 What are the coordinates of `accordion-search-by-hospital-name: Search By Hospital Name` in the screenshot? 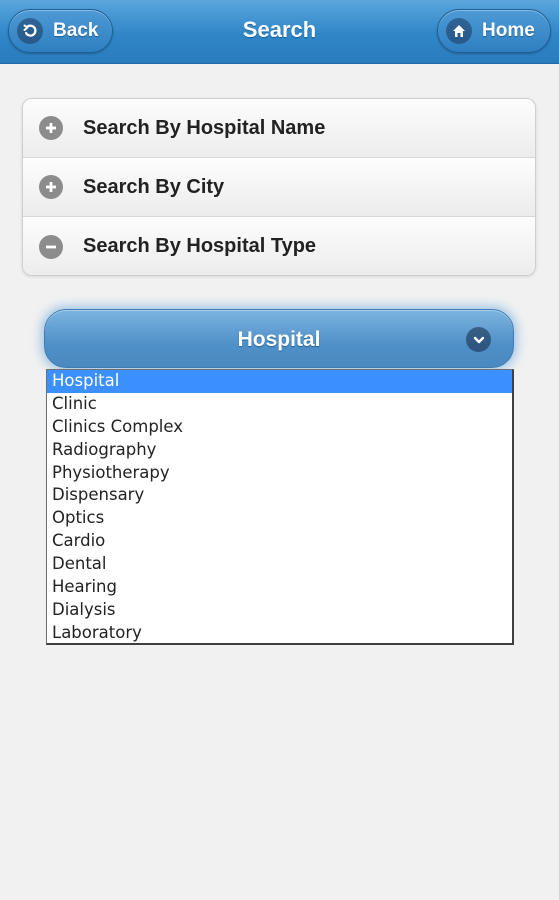 It's located at (279, 128).